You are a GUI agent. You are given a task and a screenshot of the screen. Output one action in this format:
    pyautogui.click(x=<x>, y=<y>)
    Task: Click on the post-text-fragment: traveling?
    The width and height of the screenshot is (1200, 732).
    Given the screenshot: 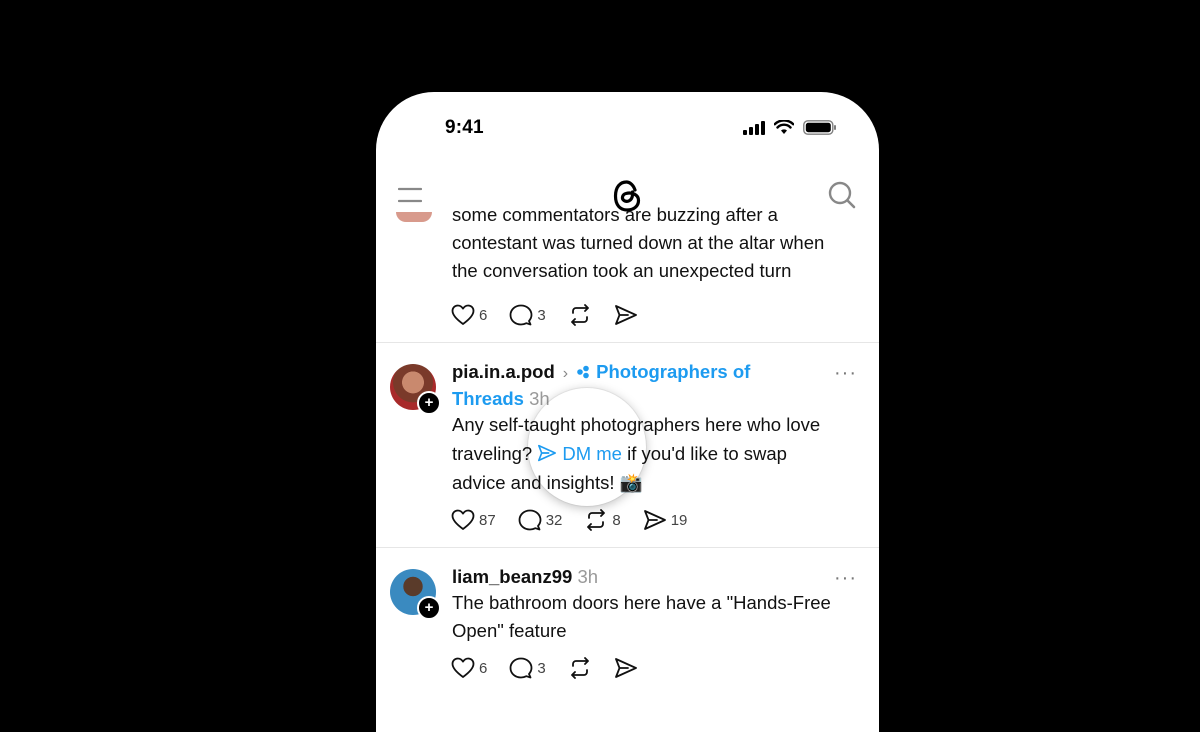 What is the action you would take?
    pyautogui.click(x=495, y=453)
    